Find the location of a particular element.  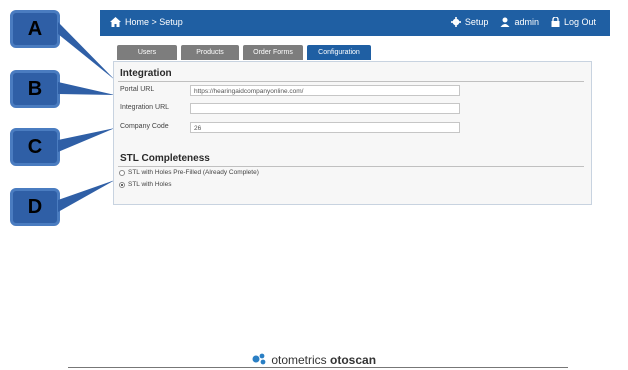

tab-users: Users is located at coordinates (147, 52).